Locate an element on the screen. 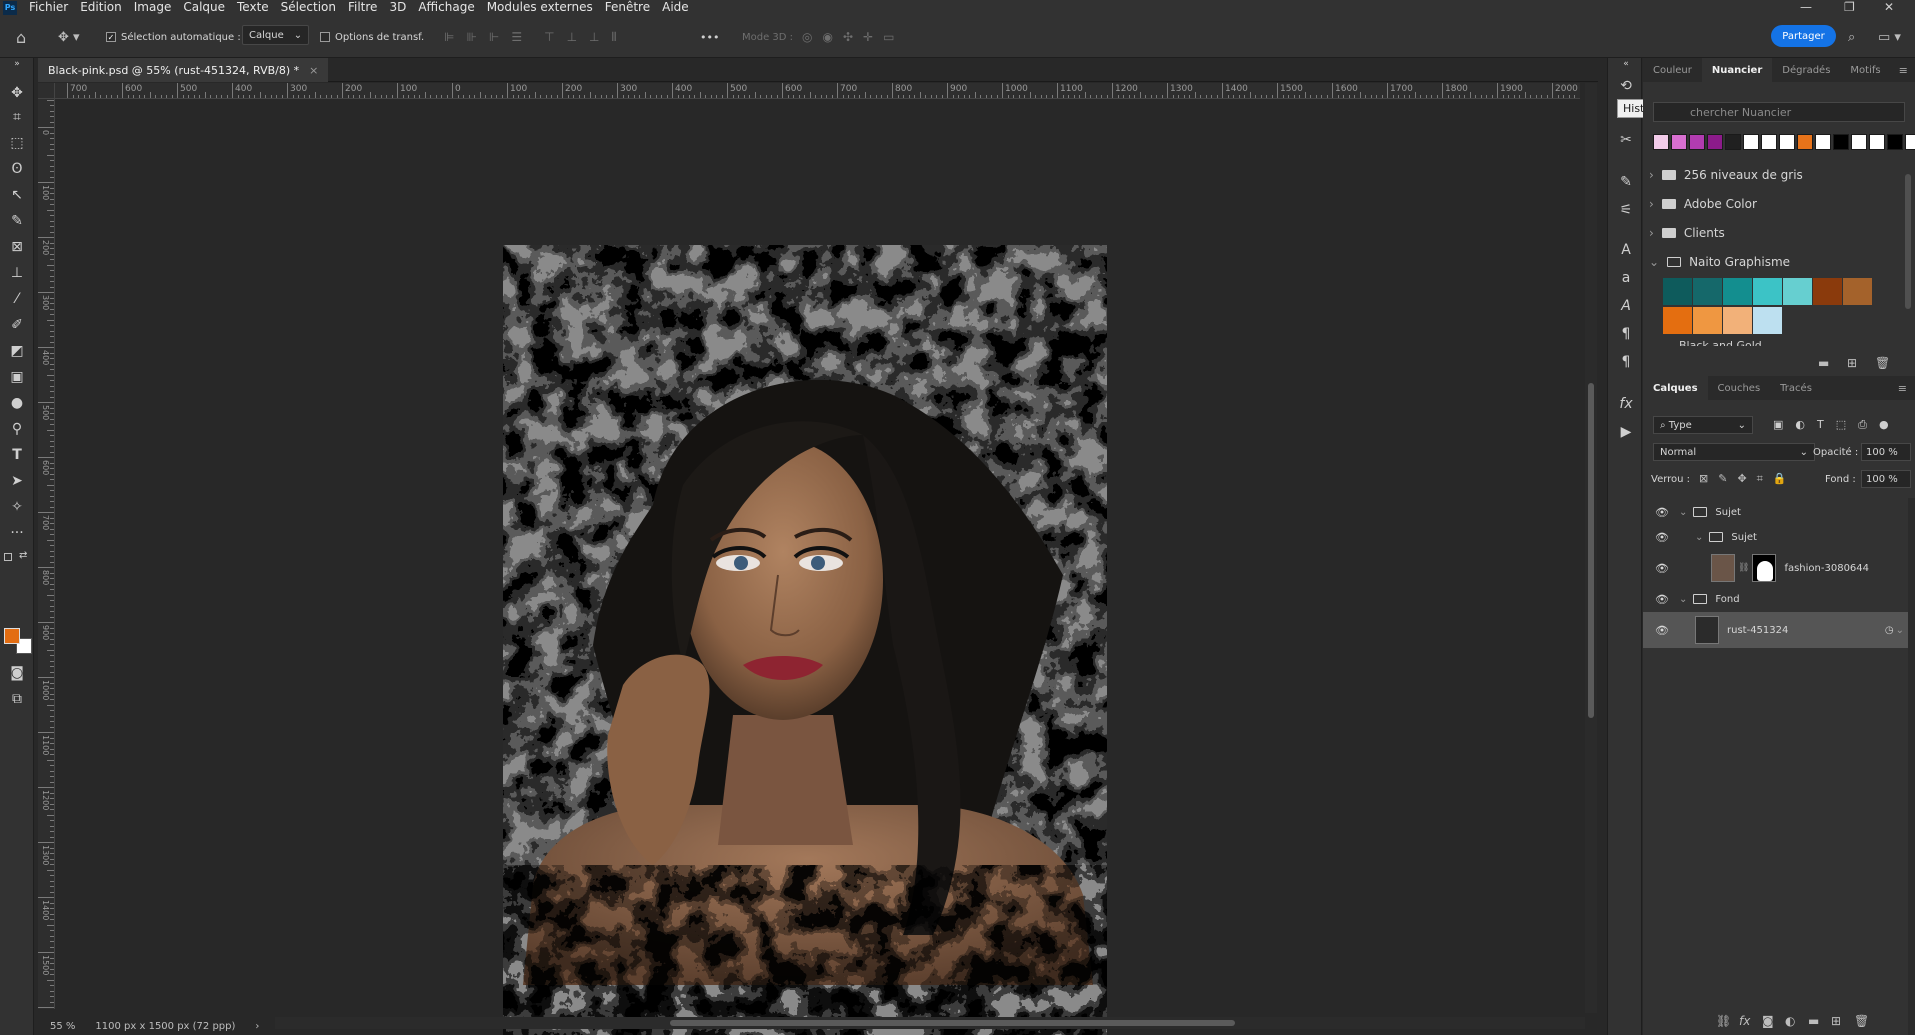 This screenshot has height=1035, width=1915. roll-3d-icon: ◉ is located at coordinates (827, 37).